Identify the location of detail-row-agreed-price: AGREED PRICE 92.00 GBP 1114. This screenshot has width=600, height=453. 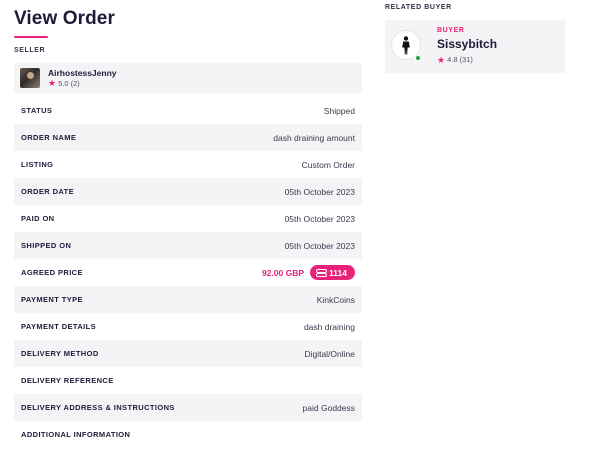
(188, 272).